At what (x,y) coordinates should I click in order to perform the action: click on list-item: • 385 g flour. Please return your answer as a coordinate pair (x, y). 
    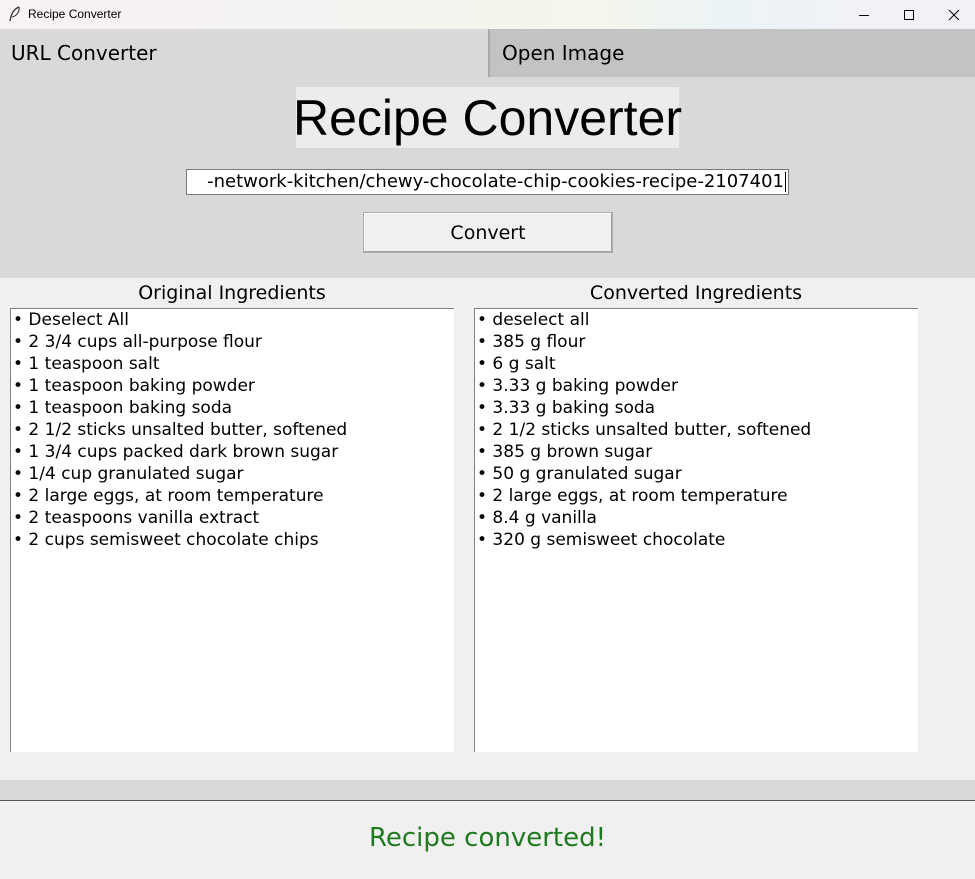
    Looking at the image, I should click on (696, 342).